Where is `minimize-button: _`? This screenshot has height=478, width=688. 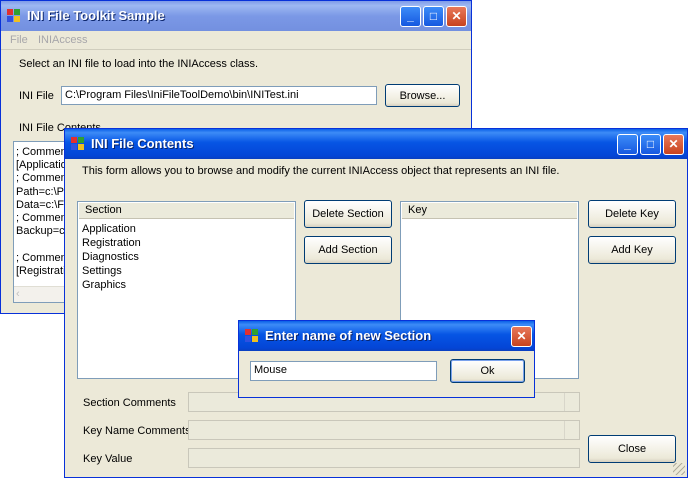
minimize-button: _ is located at coordinates (410, 16).